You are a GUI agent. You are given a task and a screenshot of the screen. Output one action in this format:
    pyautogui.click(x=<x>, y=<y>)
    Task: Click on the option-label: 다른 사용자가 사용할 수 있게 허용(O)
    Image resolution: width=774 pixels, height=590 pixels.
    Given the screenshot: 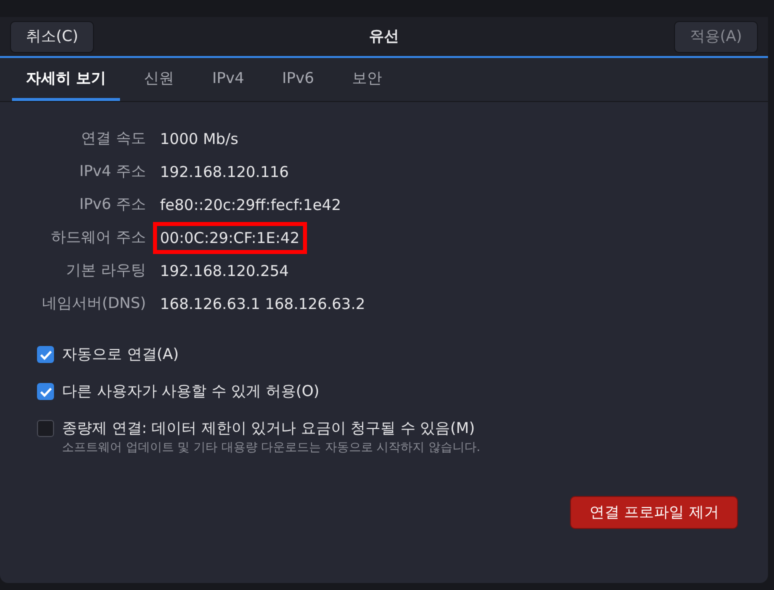 What is the action you would take?
    pyautogui.click(x=191, y=391)
    